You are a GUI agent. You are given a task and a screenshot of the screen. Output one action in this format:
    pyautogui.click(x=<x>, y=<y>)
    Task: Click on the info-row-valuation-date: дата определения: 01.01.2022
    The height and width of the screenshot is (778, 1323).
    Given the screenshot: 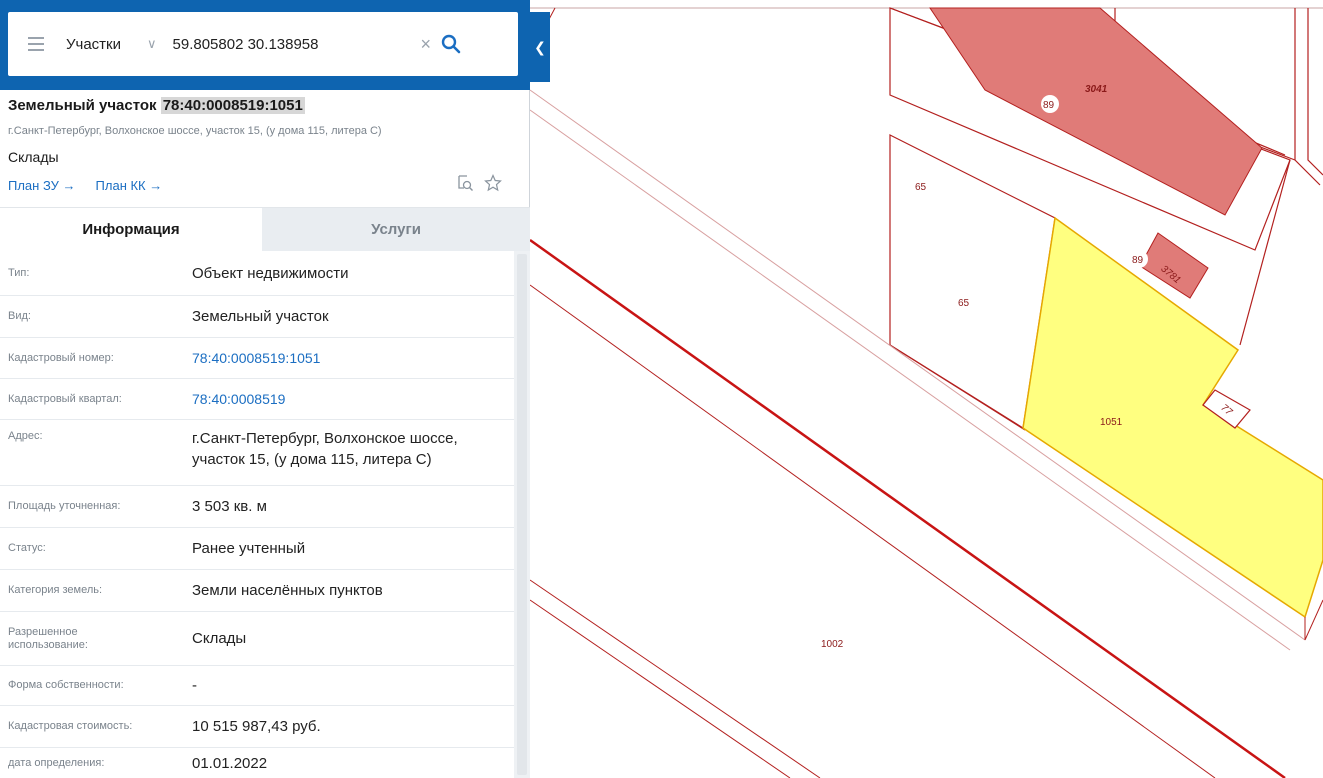 What is the action you would take?
    pyautogui.click(x=257, y=763)
    